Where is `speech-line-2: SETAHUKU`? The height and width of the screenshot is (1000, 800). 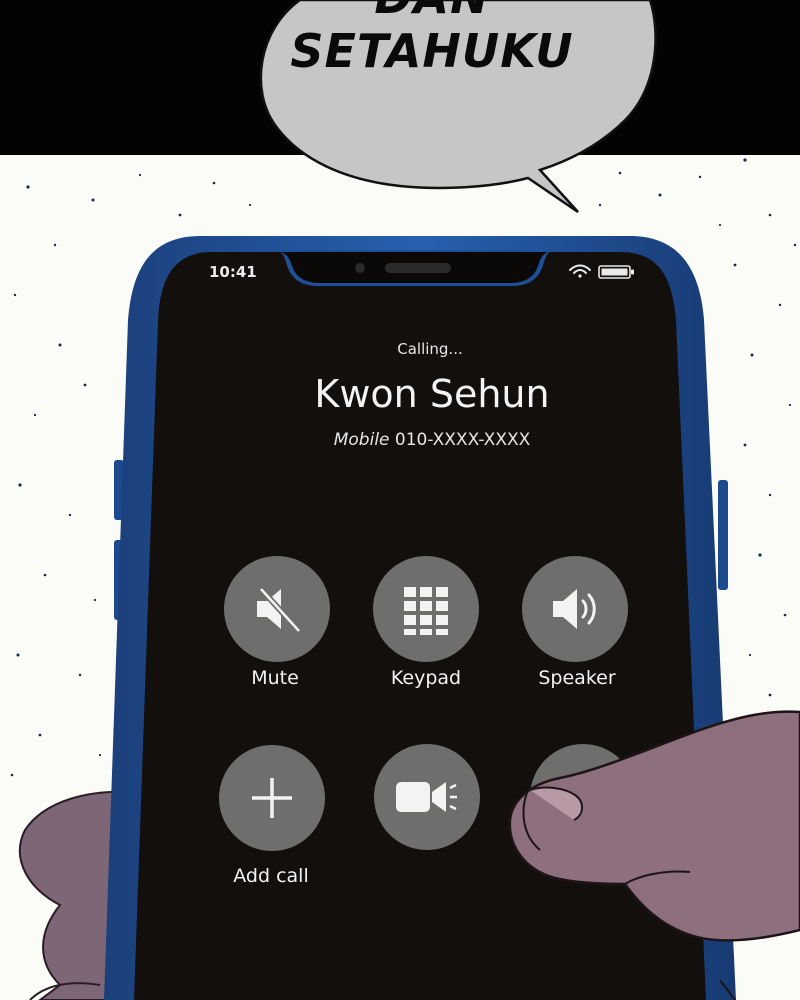 speech-line-2: SETAHUKU is located at coordinates (432, 51).